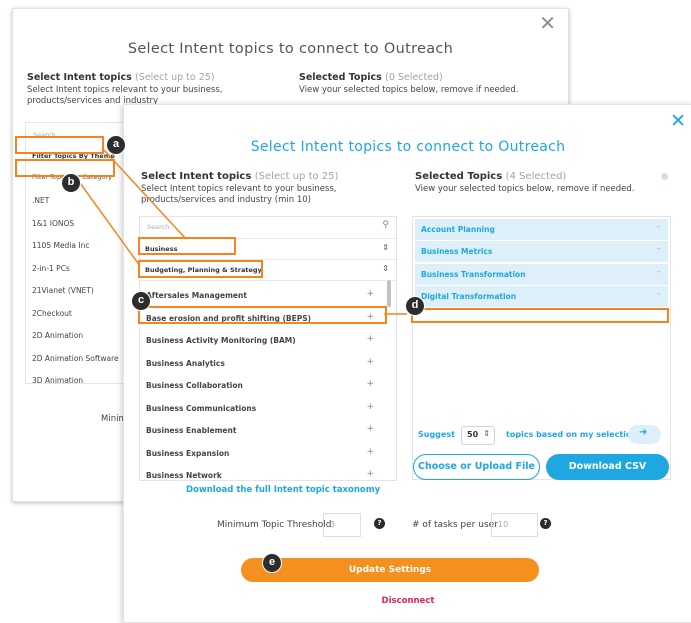  Describe the element at coordinates (200, 269) in the screenshot. I see `highlight-budgeting` at that location.